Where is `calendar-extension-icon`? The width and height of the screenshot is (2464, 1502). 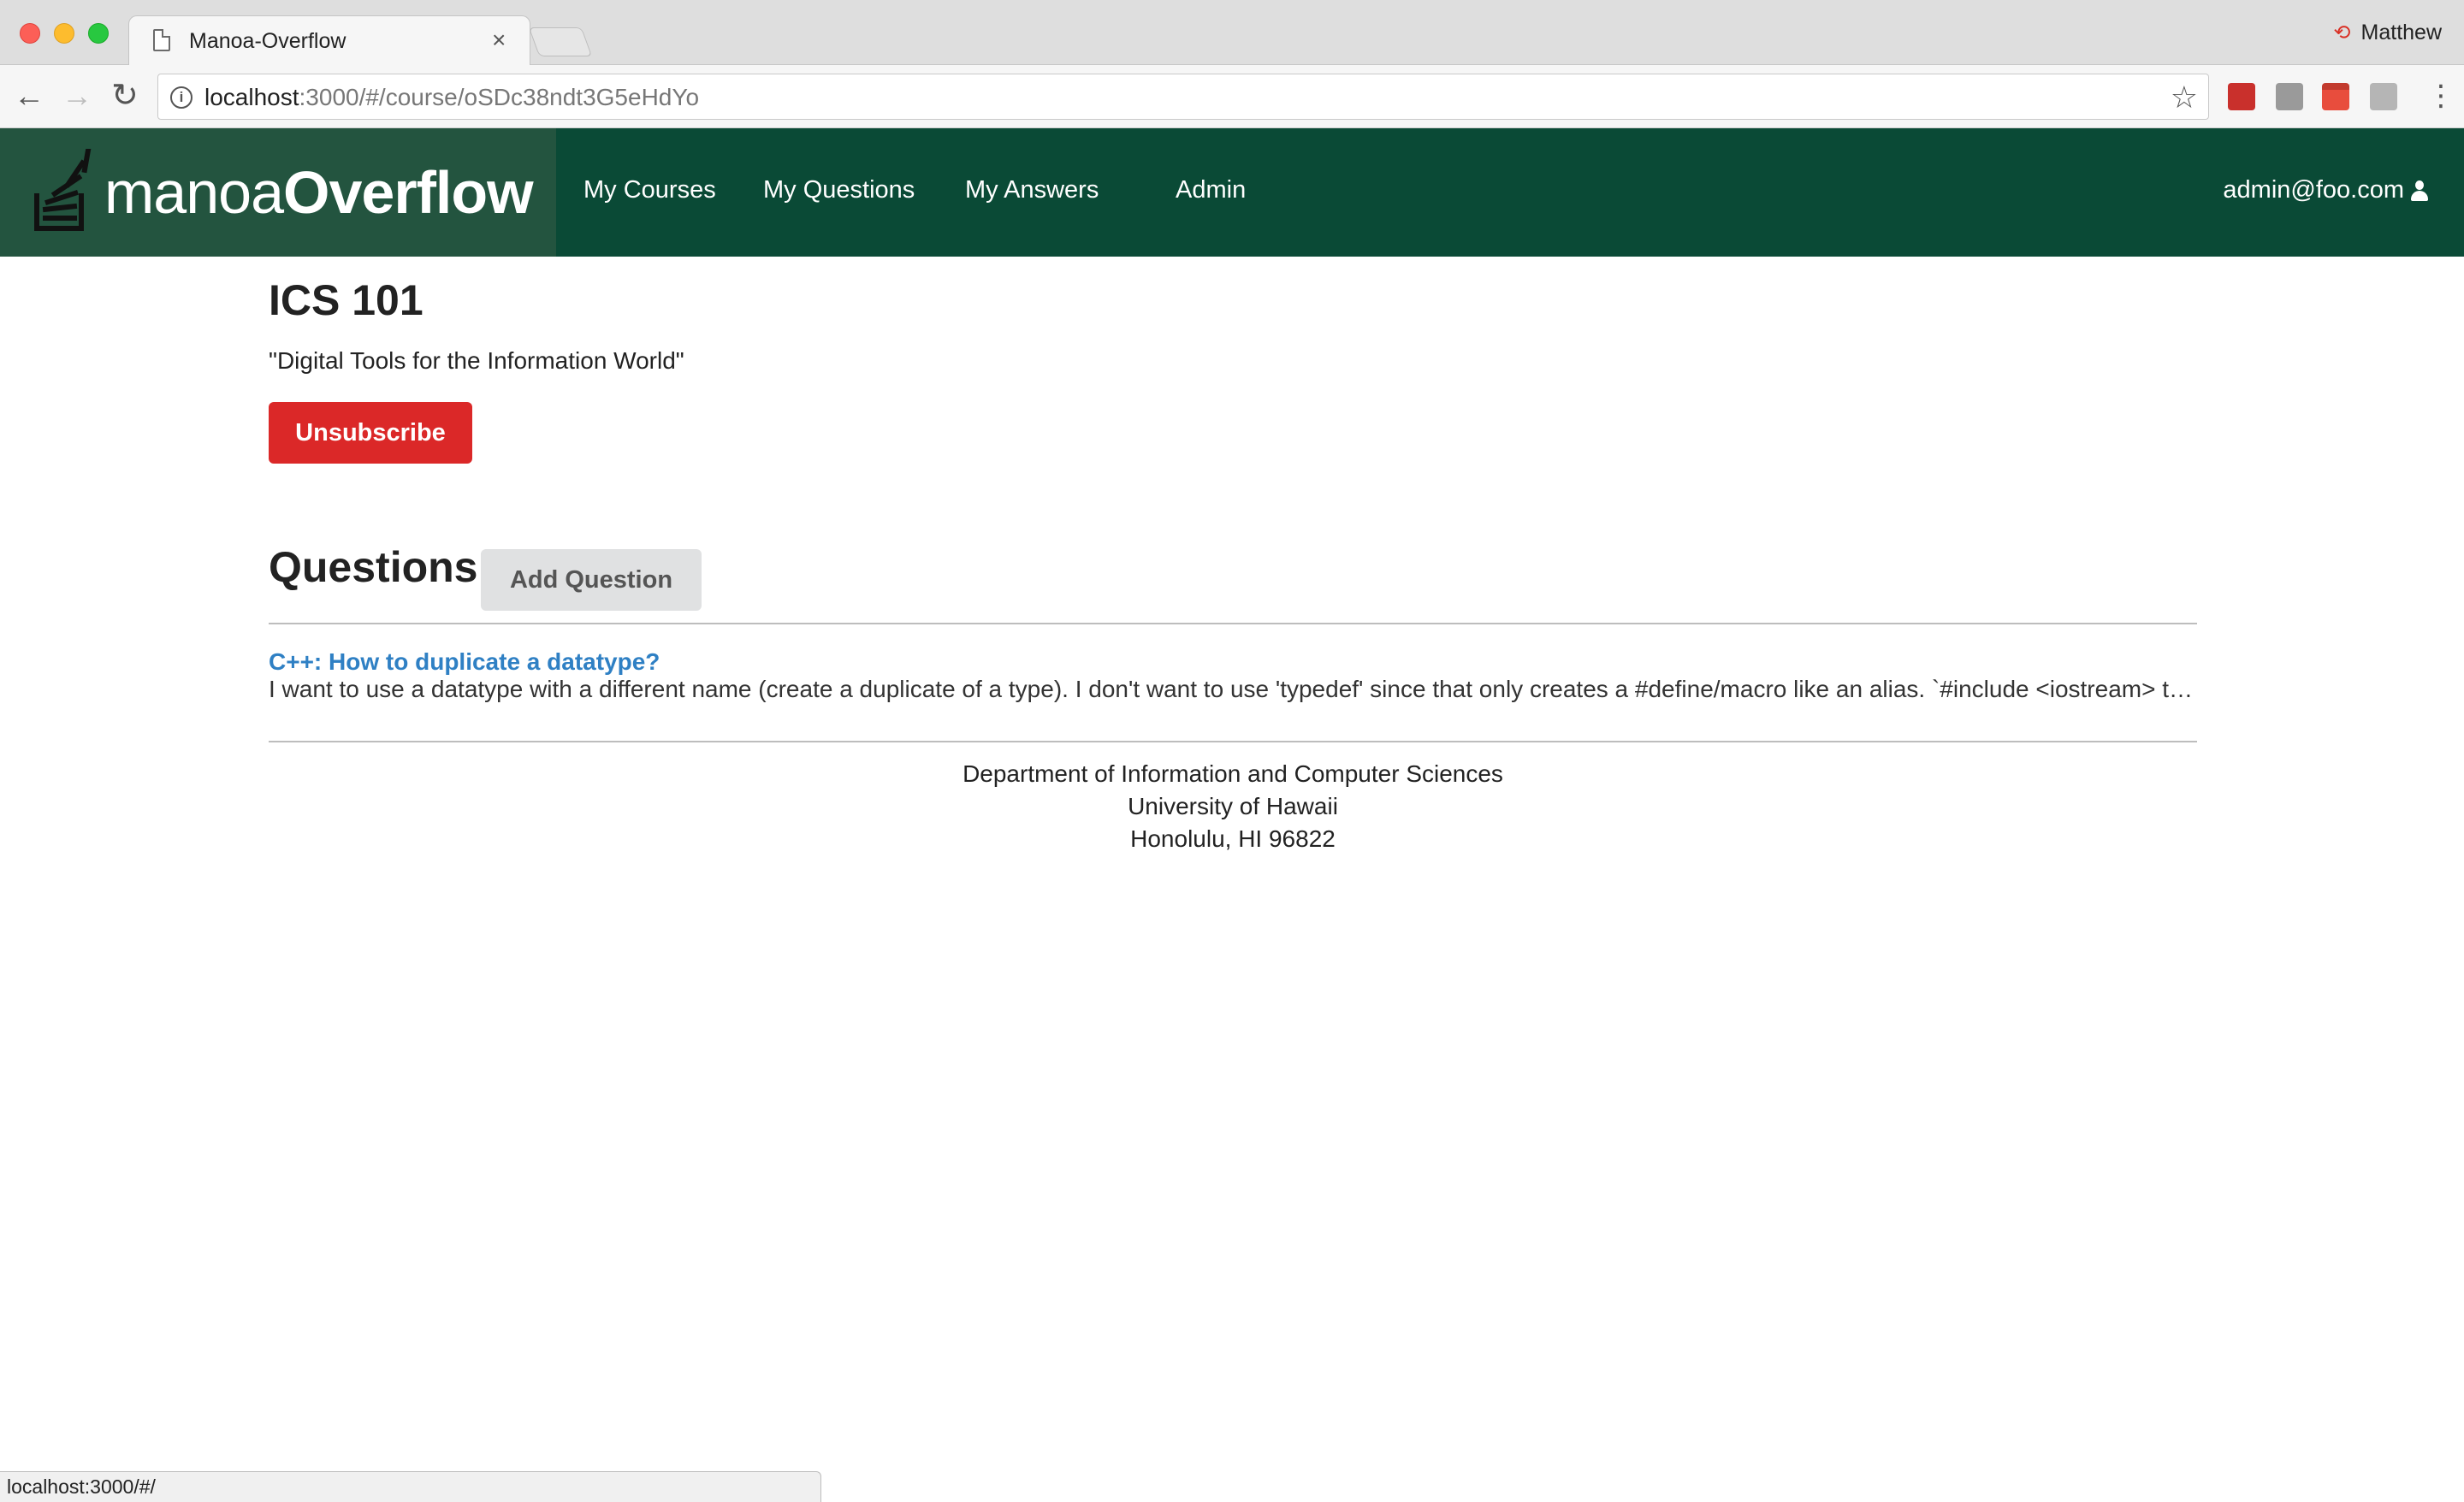 calendar-extension-icon is located at coordinates (2335, 96).